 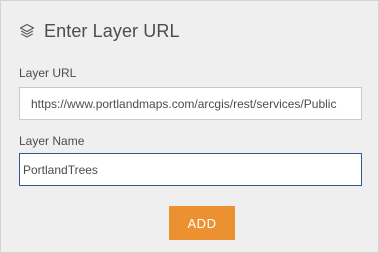 I want to click on layer-name-input, so click(x=190, y=169).